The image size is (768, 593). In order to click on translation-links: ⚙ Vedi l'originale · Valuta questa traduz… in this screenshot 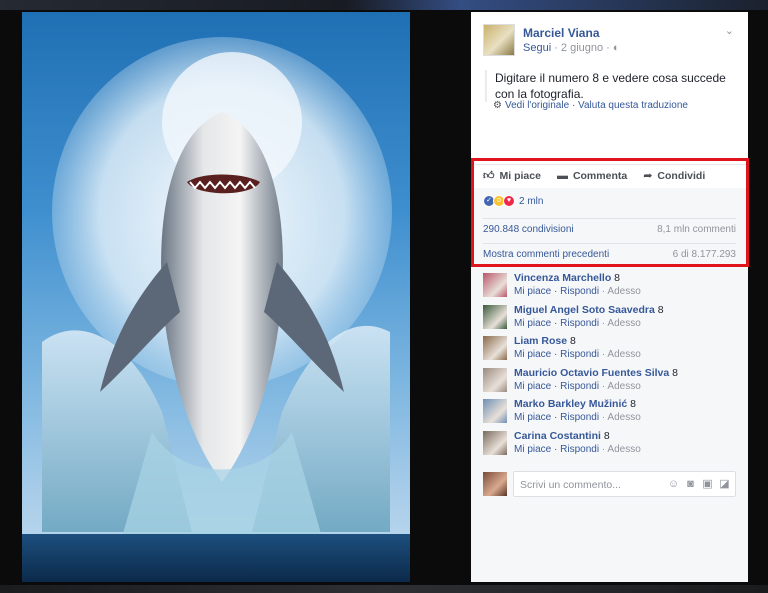, I will do `click(590, 105)`.